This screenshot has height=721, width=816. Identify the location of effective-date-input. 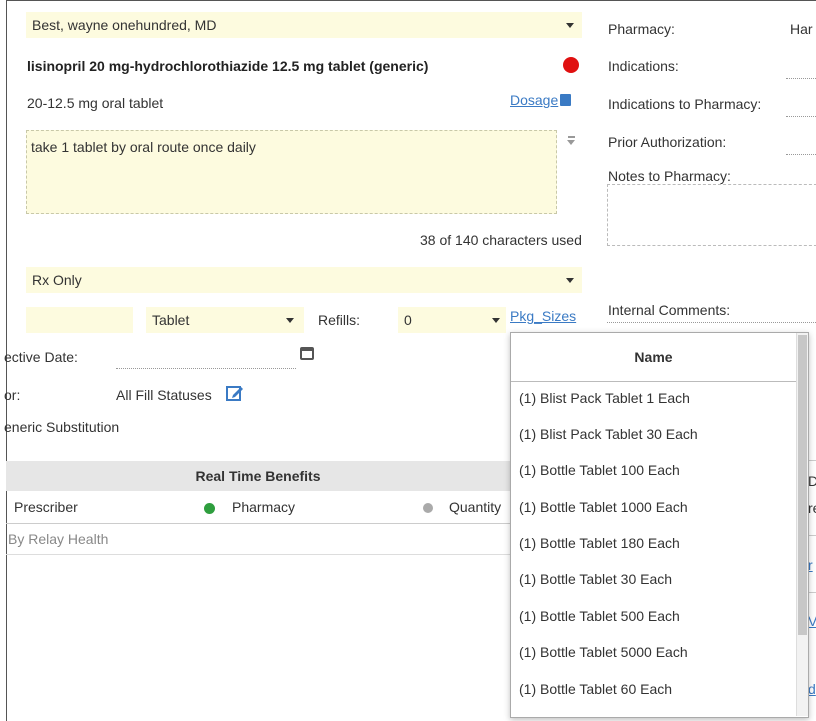
(206, 358).